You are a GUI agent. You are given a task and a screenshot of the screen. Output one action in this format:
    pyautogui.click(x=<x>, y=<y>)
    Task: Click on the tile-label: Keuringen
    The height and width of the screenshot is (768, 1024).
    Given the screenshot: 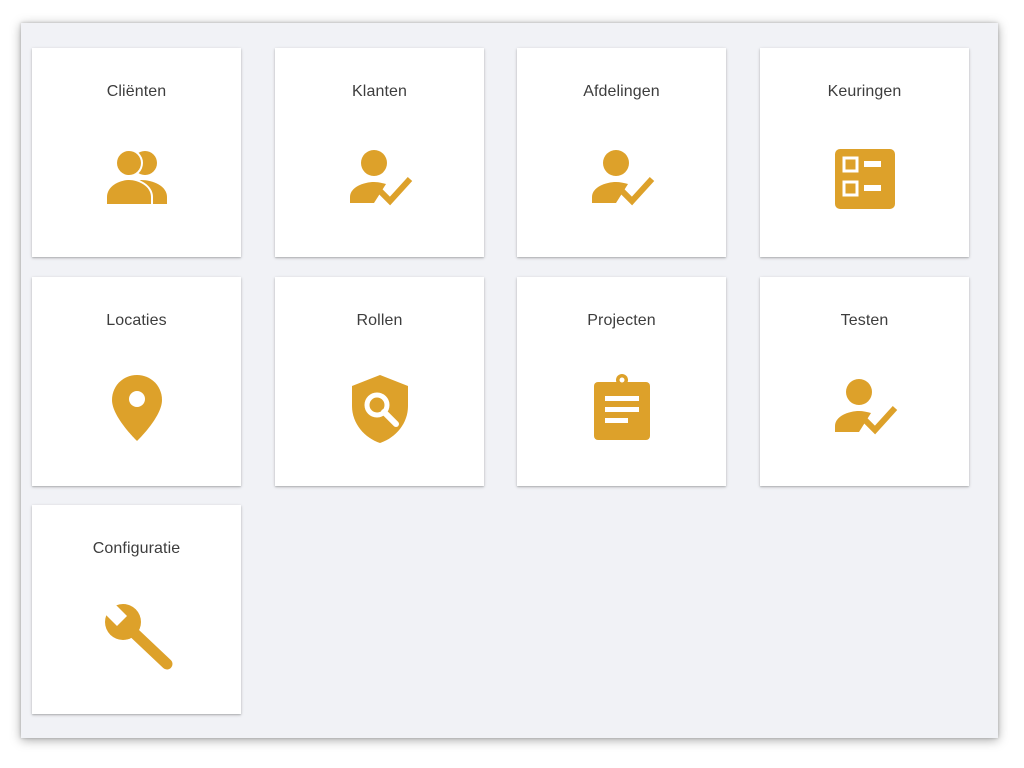 What is the action you would take?
    pyautogui.click(x=864, y=91)
    